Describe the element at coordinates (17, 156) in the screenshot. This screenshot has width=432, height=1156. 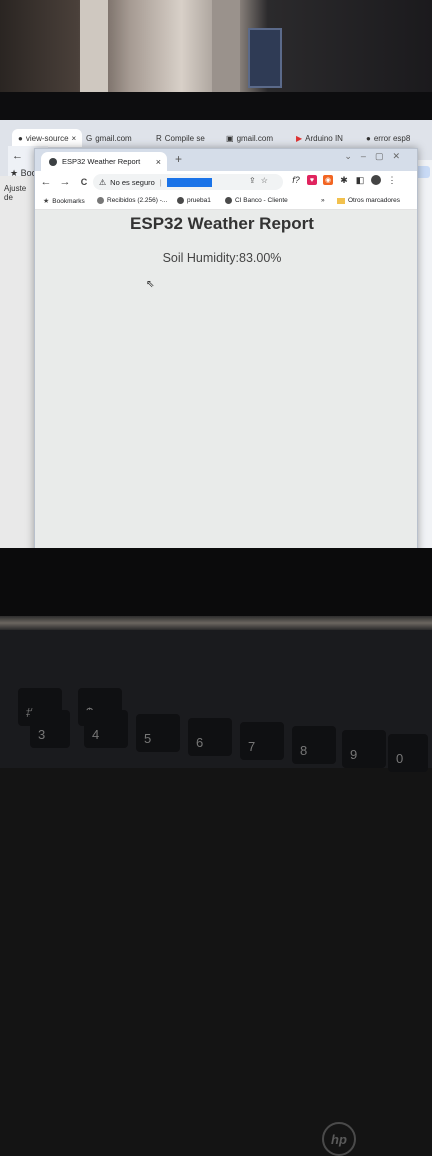
I see `back-arrow-icon: ←` at that location.